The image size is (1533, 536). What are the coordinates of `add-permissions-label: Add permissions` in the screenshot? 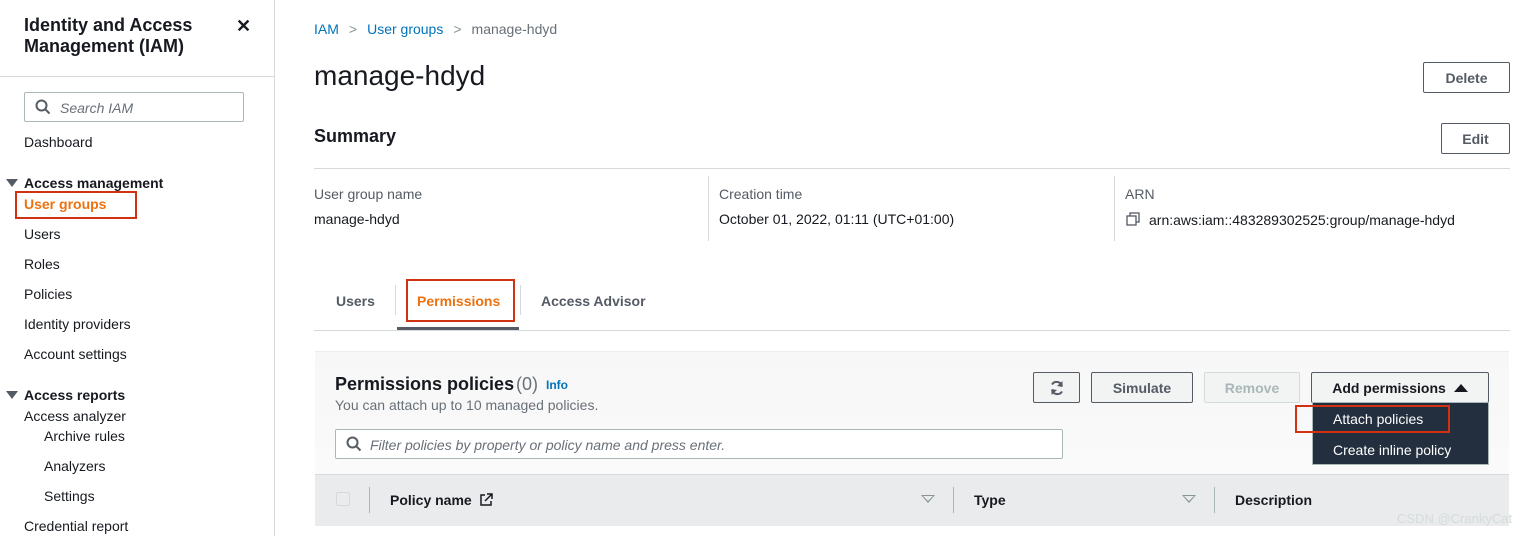 It's located at (1389, 387).